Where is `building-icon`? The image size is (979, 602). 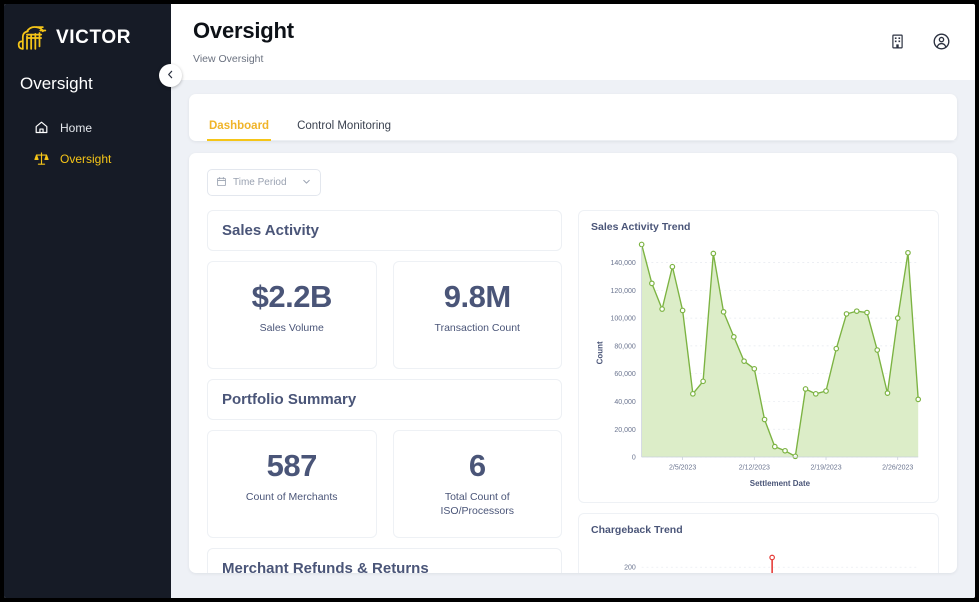
building-icon is located at coordinates (897, 44).